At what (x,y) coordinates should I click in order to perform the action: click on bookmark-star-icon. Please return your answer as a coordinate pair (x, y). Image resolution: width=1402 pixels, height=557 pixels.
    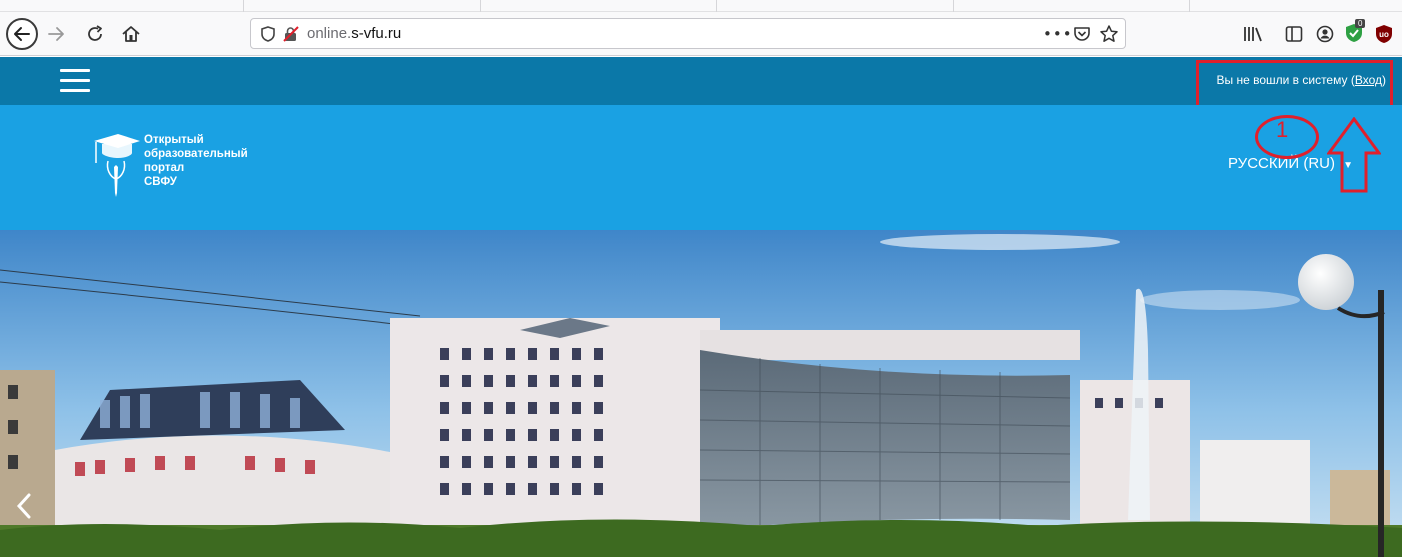
    Looking at the image, I should click on (1109, 34).